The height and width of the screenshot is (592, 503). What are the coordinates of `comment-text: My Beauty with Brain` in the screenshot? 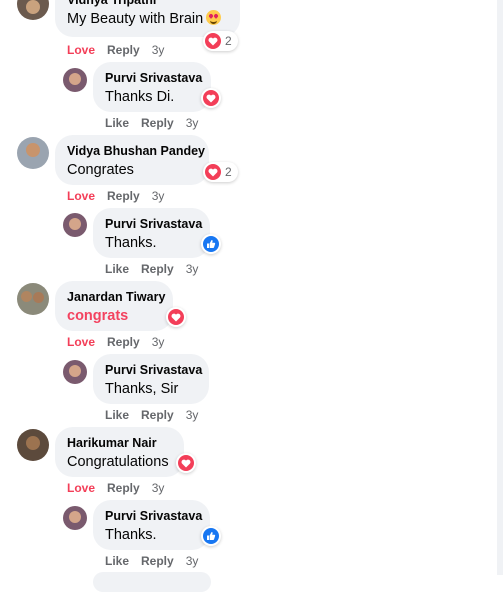 It's located at (147, 19).